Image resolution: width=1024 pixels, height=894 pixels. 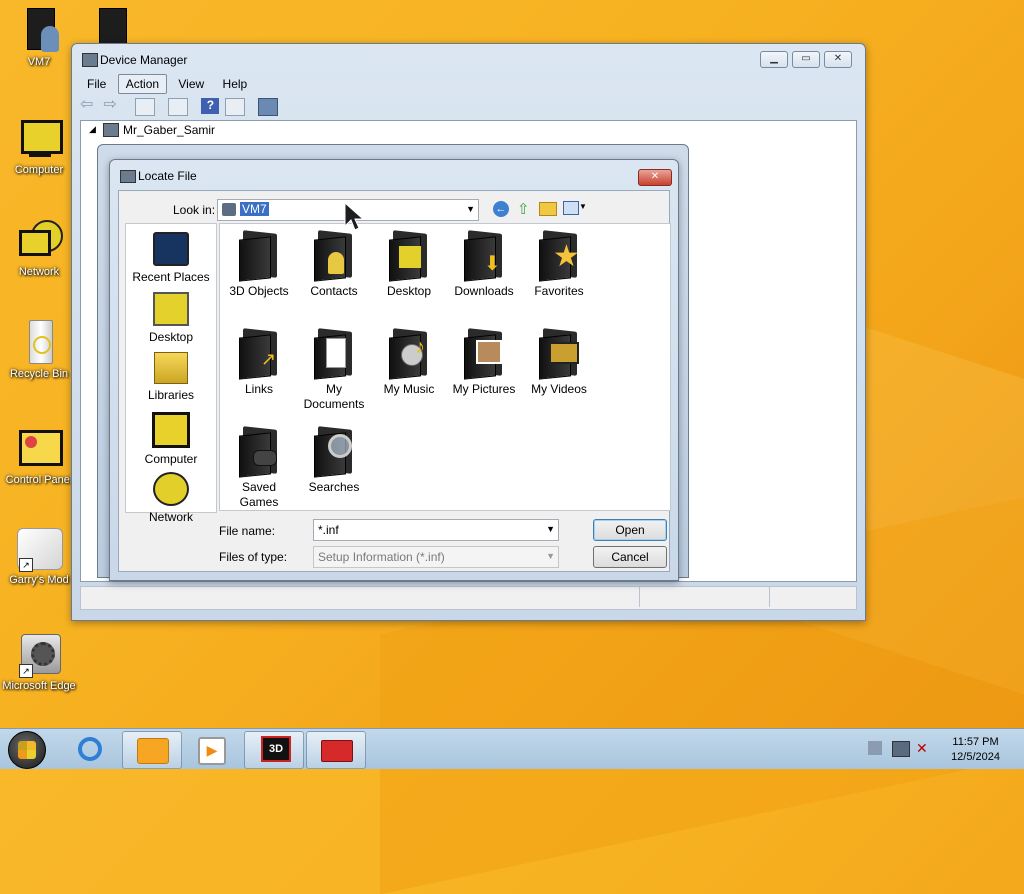 I want to click on collapse-icon: ◢, so click(x=92, y=129).